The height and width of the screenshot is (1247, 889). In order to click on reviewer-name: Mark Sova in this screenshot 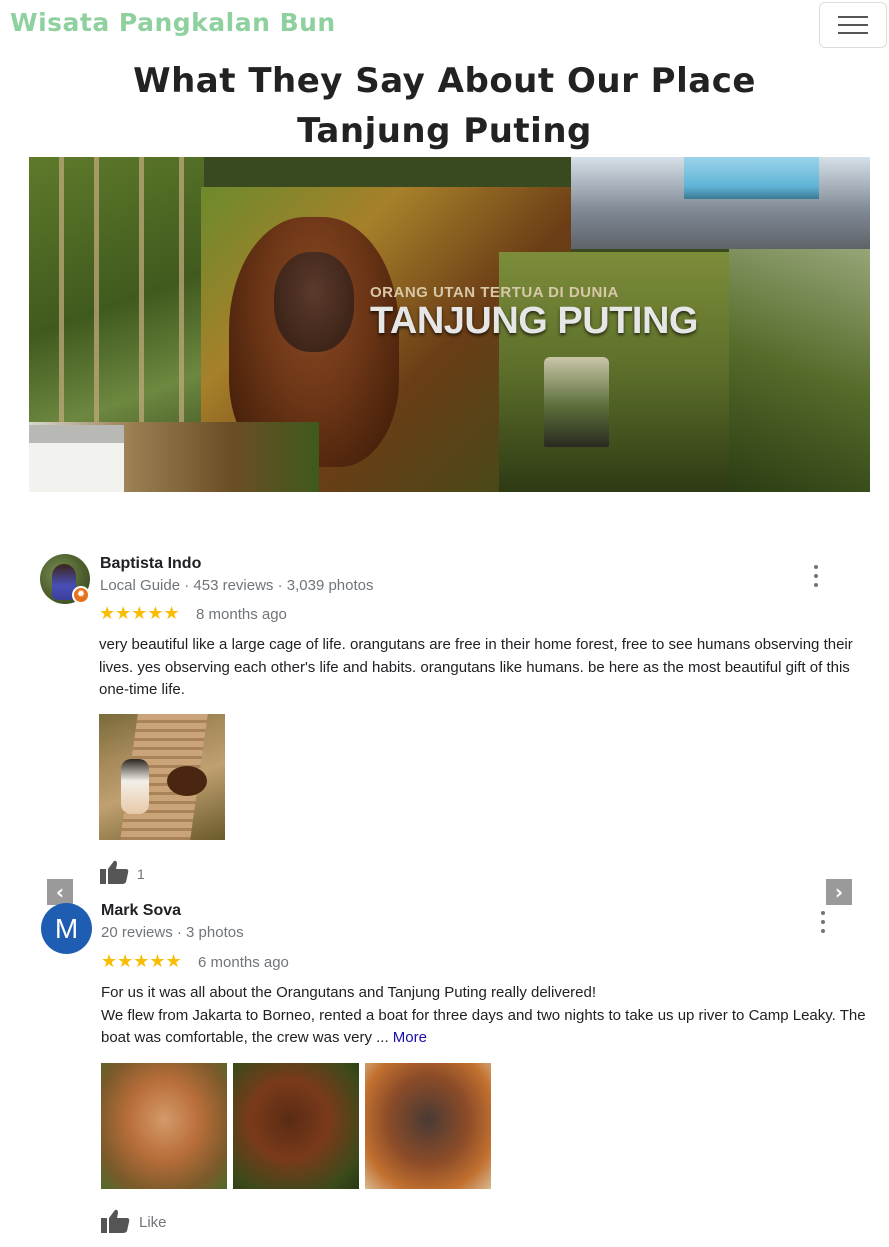, I will do `click(141, 911)`.